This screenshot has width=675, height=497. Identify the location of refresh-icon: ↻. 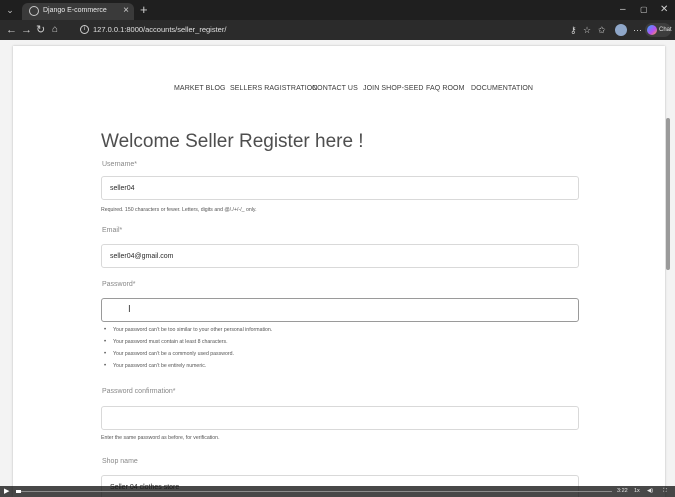
(40, 30).